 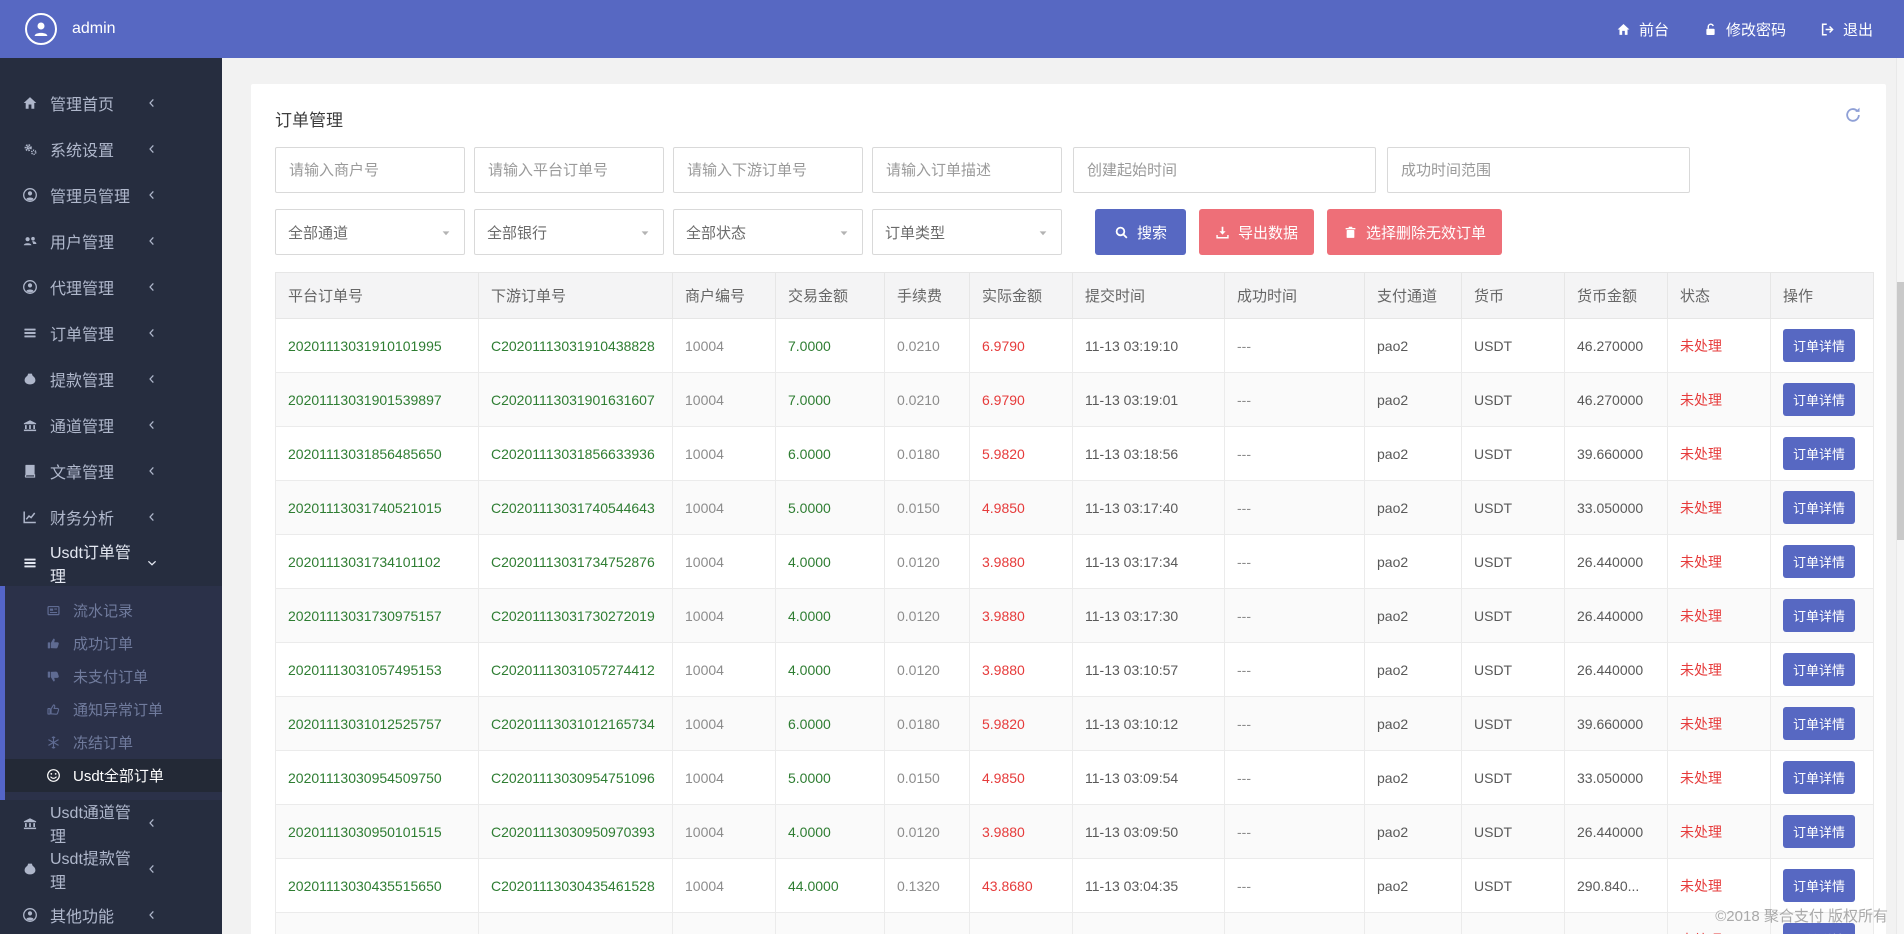 I want to click on sidebar-subitem-0: 流水记录, so click(x=113, y=610).